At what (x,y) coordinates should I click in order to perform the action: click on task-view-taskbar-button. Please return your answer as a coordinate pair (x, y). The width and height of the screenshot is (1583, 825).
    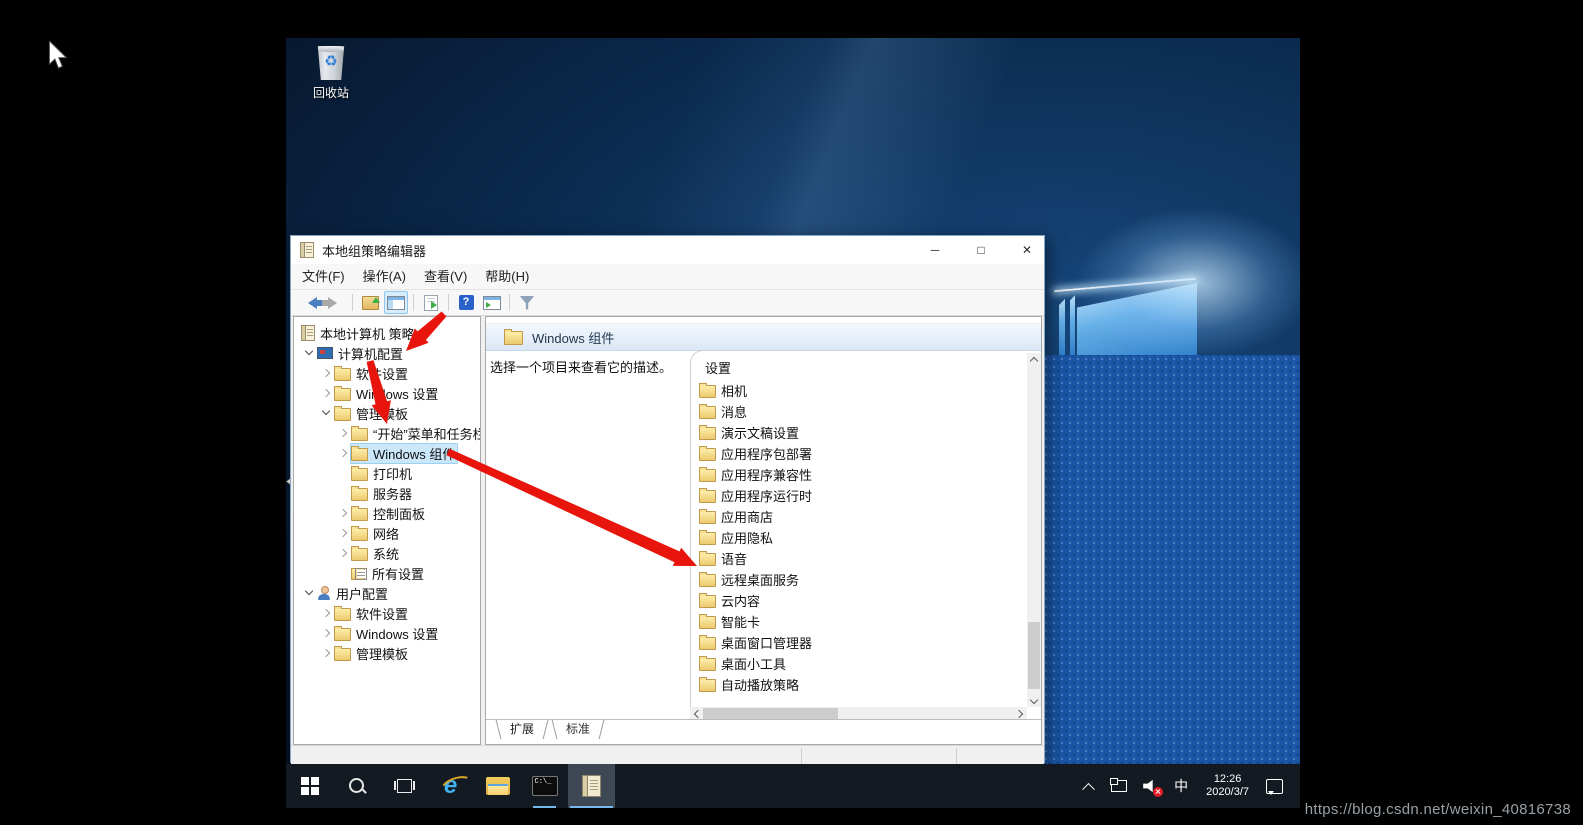
    Looking at the image, I should click on (403, 786).